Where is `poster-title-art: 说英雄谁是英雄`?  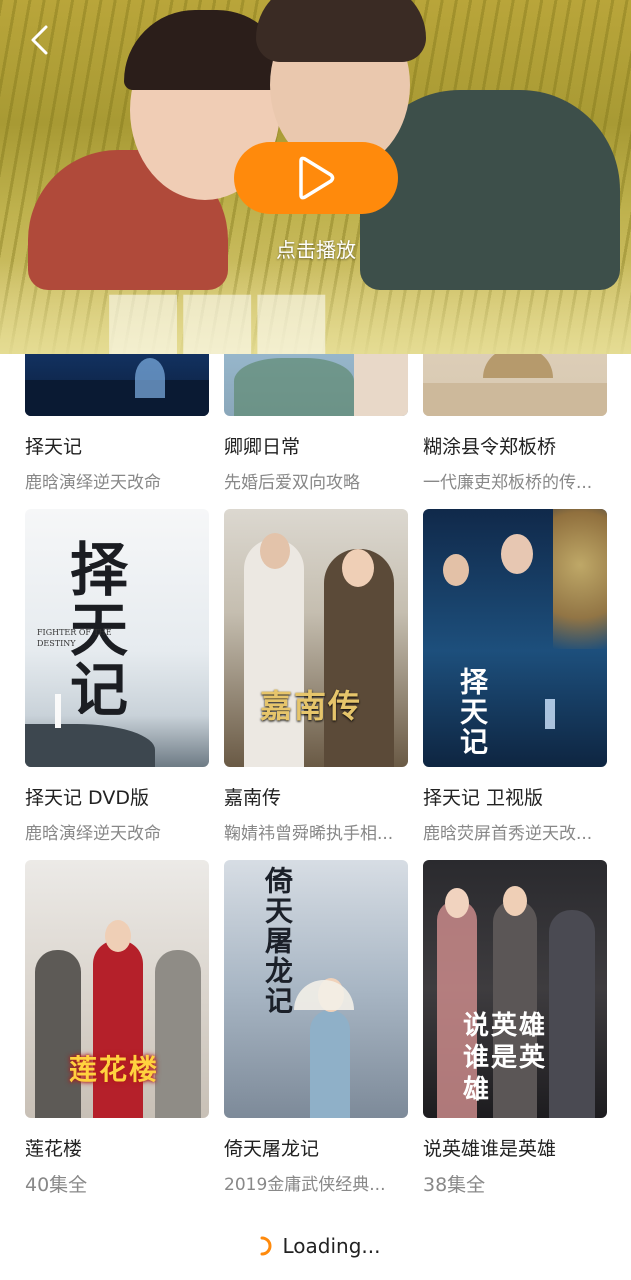
poster-title-art: 说英雄谁是英雄 is located at coordinates (505, 1058).